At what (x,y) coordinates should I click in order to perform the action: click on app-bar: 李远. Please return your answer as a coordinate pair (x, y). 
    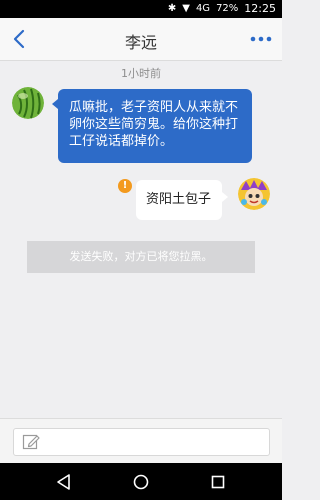
    Looking at the image, I should click on (141, 39).